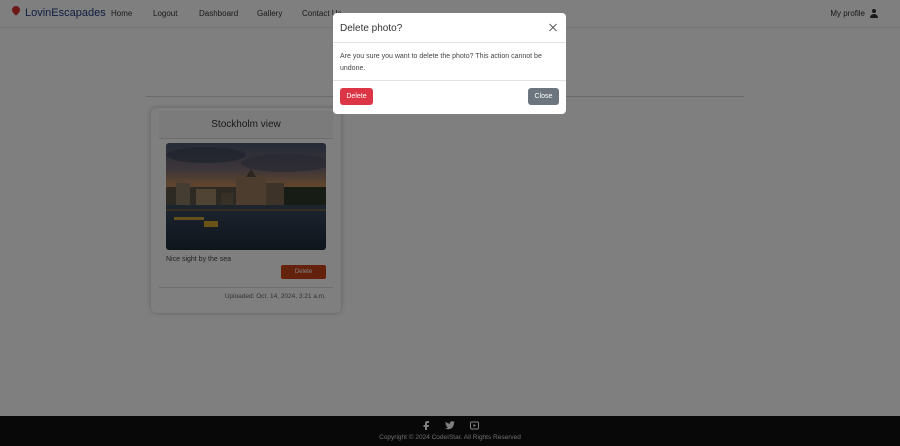  Describe the element at coordinates (356, 96) in the screenshot. I see `confirm-delete-button: Delete` at that location.